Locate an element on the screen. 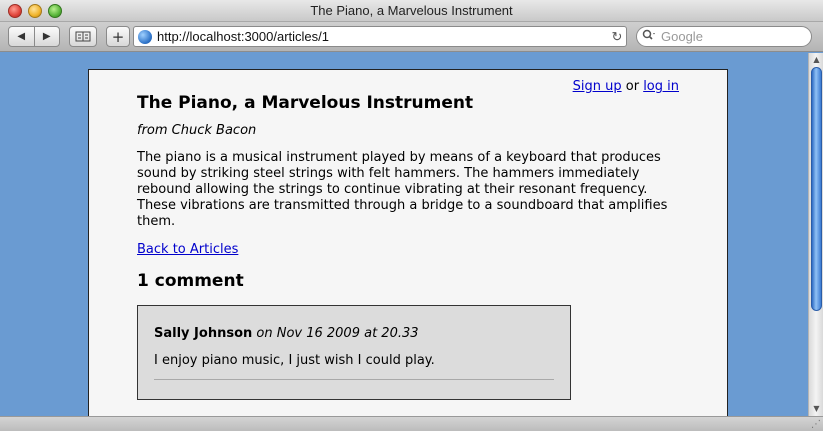 The width and height of the screenshot is (823, 431). comment-meta: Sally Johnson on Nov 16 2009 at 20.33 is located at coordinates (354, 333).